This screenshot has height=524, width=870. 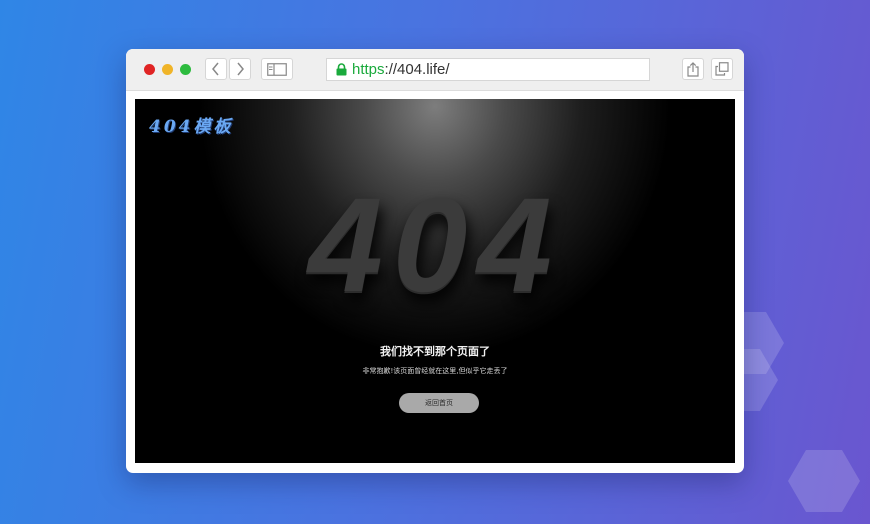 What do you see at coordinates (341, 69) in the screenshot?
I see `lock-icon` at bounding box center [341, 69].